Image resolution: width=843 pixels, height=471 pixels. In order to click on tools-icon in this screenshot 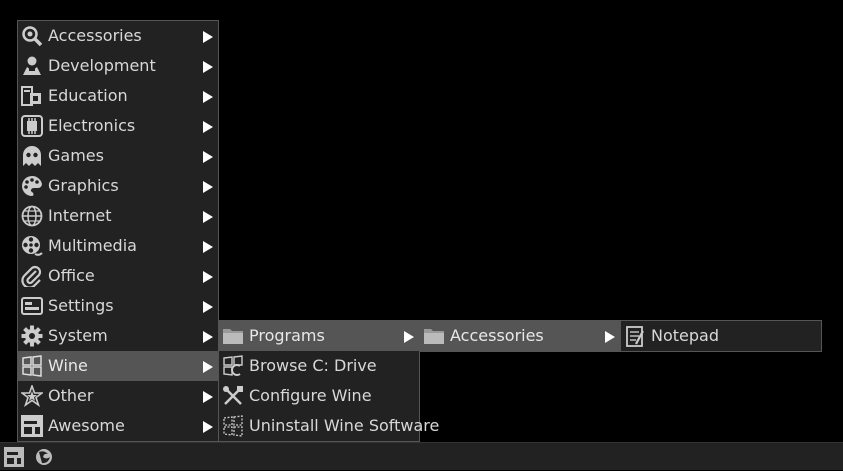, I will do `click(32, 66)`.